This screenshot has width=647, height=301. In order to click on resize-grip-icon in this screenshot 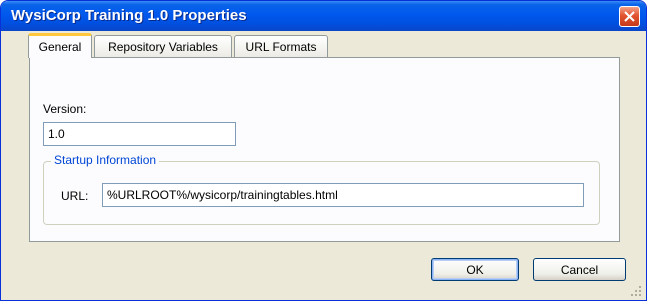, I will do `click(636, 291)`.